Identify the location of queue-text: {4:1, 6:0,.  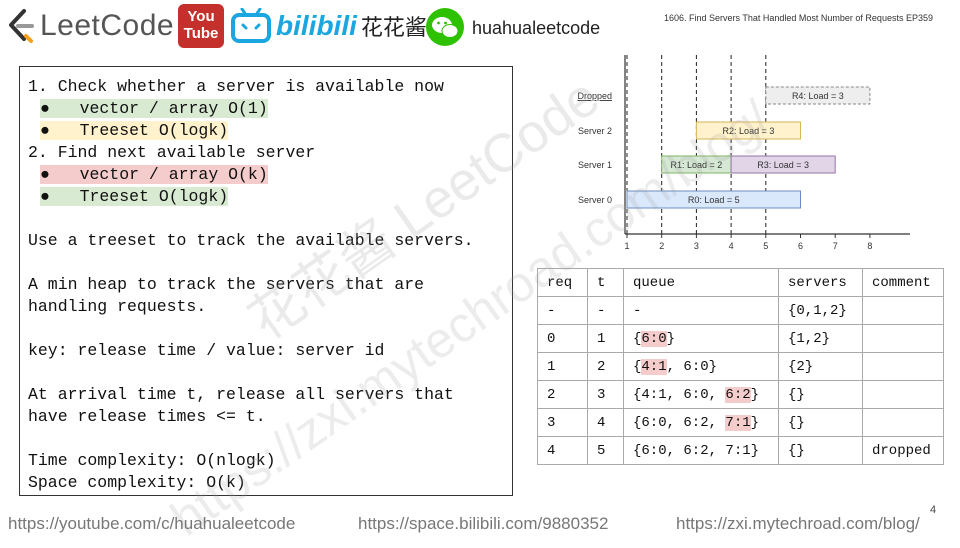
(679, 394).